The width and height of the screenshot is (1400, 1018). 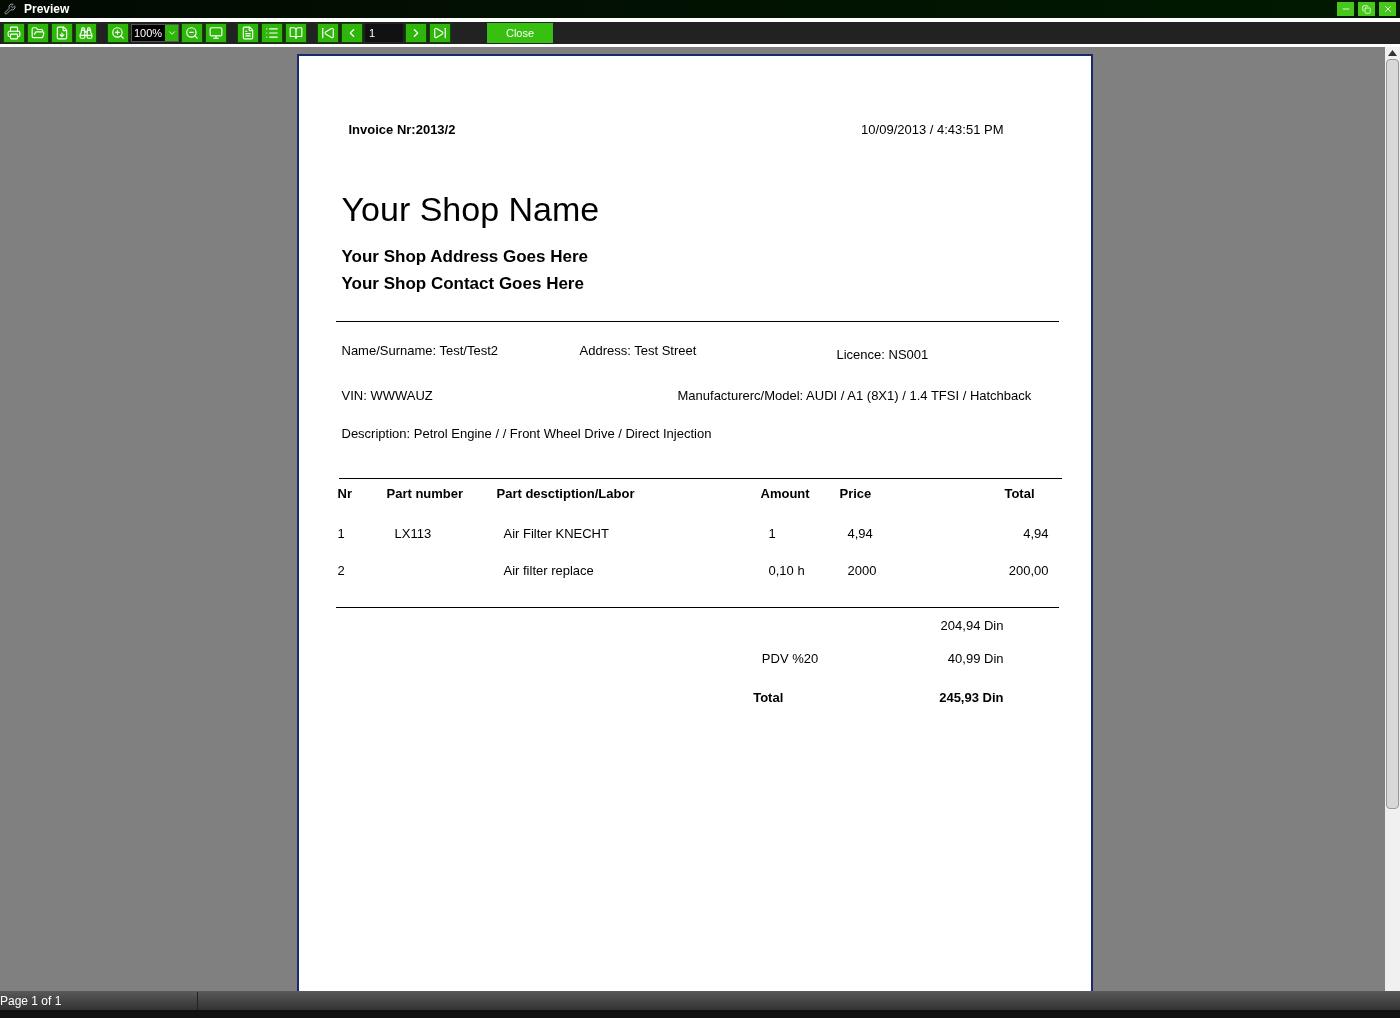 What do you see at coordinates (882, 354) in the screenshot?
I see `licence-number: Licence: NS001` at bounding box center [882, 354].